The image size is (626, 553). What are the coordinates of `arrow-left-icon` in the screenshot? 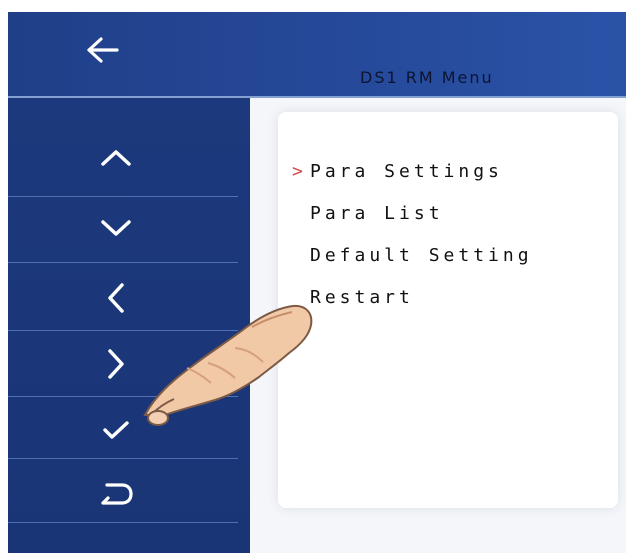 It's located at (103, 50).